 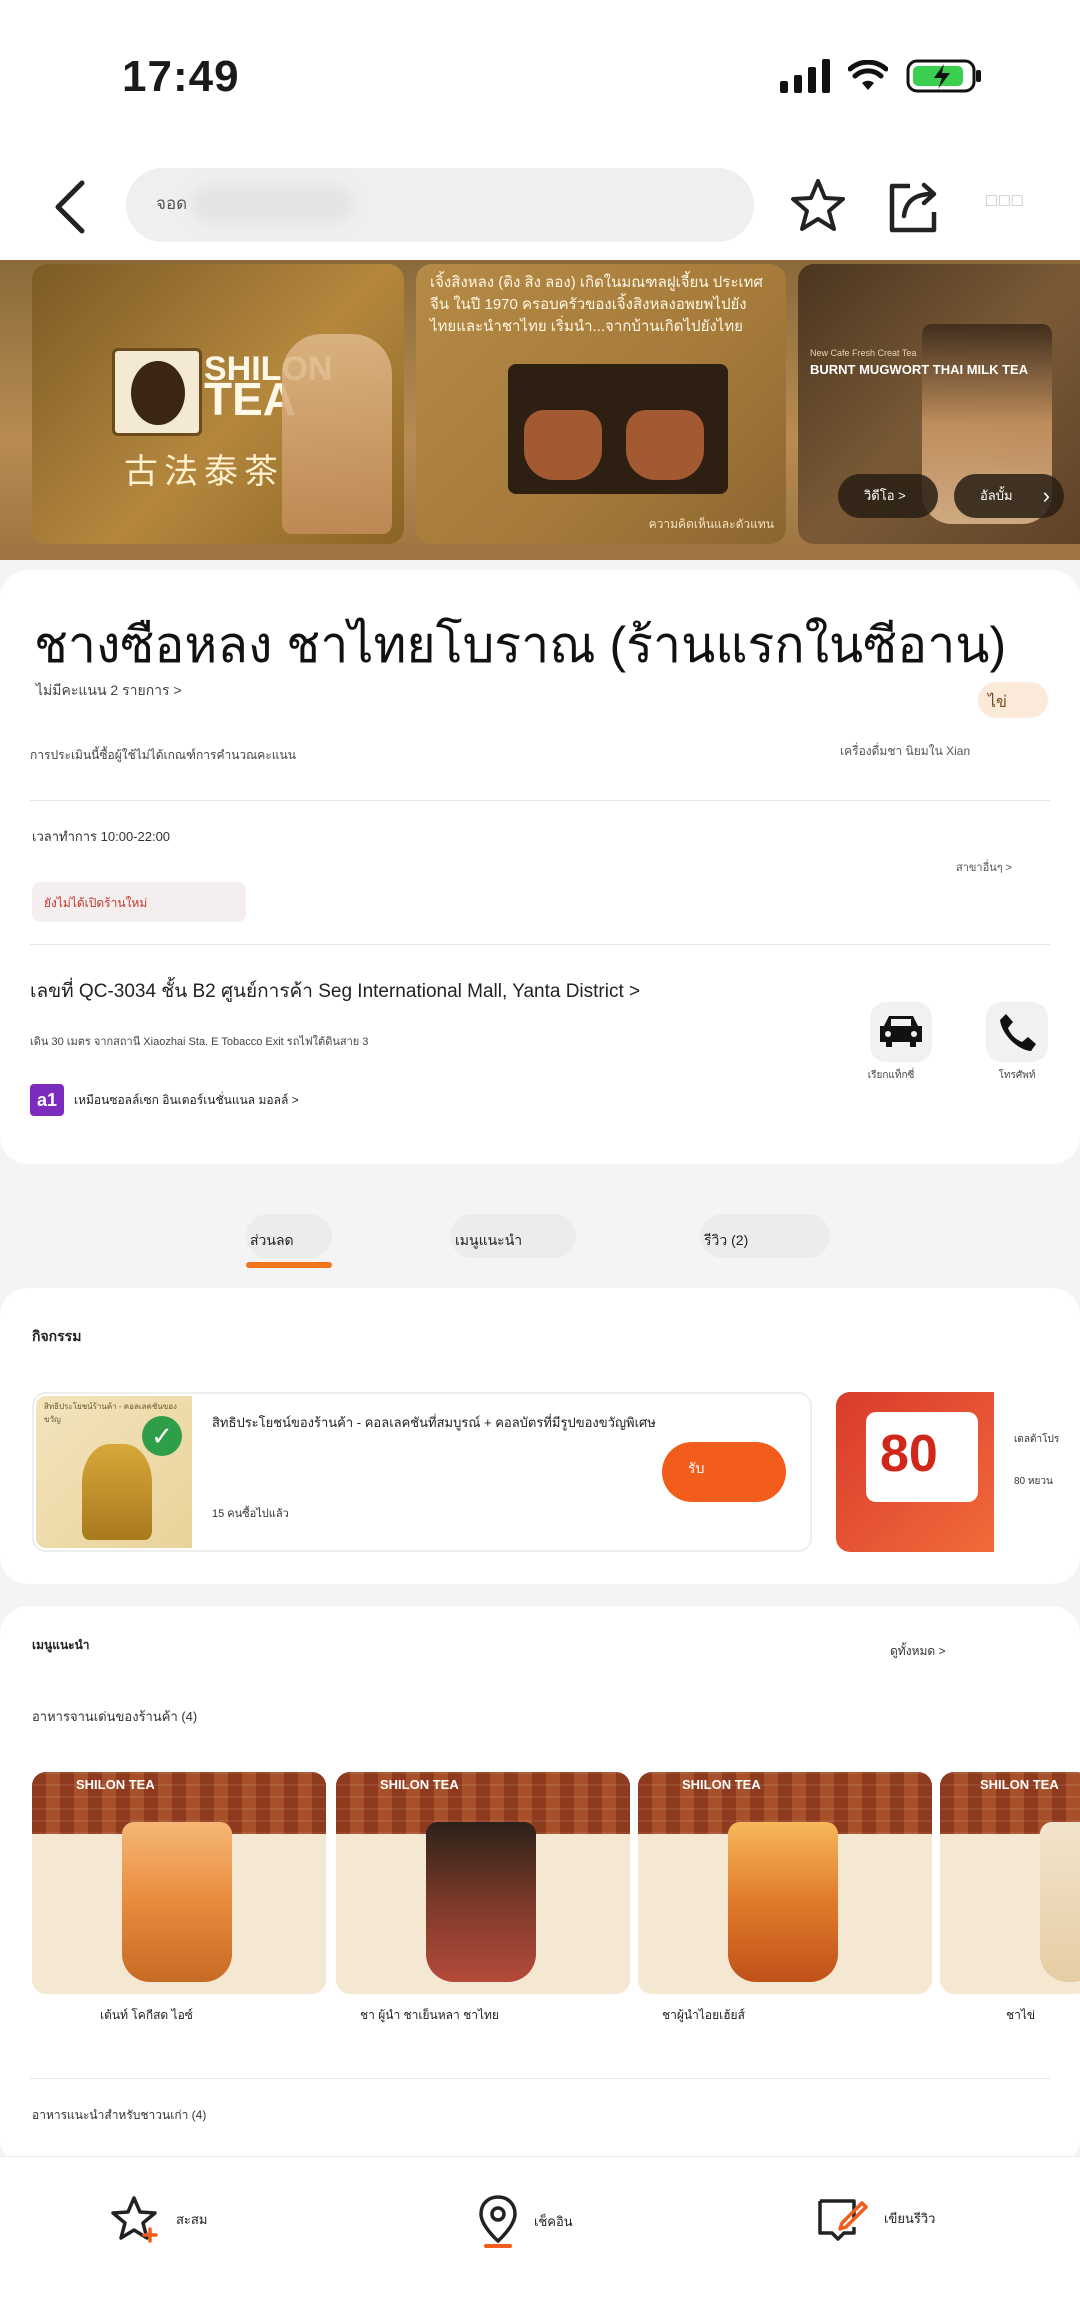 What do you see at coordinates (553, 2221) in the screenshot?
I see `checkin-label: เช็คอิน` at bounding box center [553, 2221].